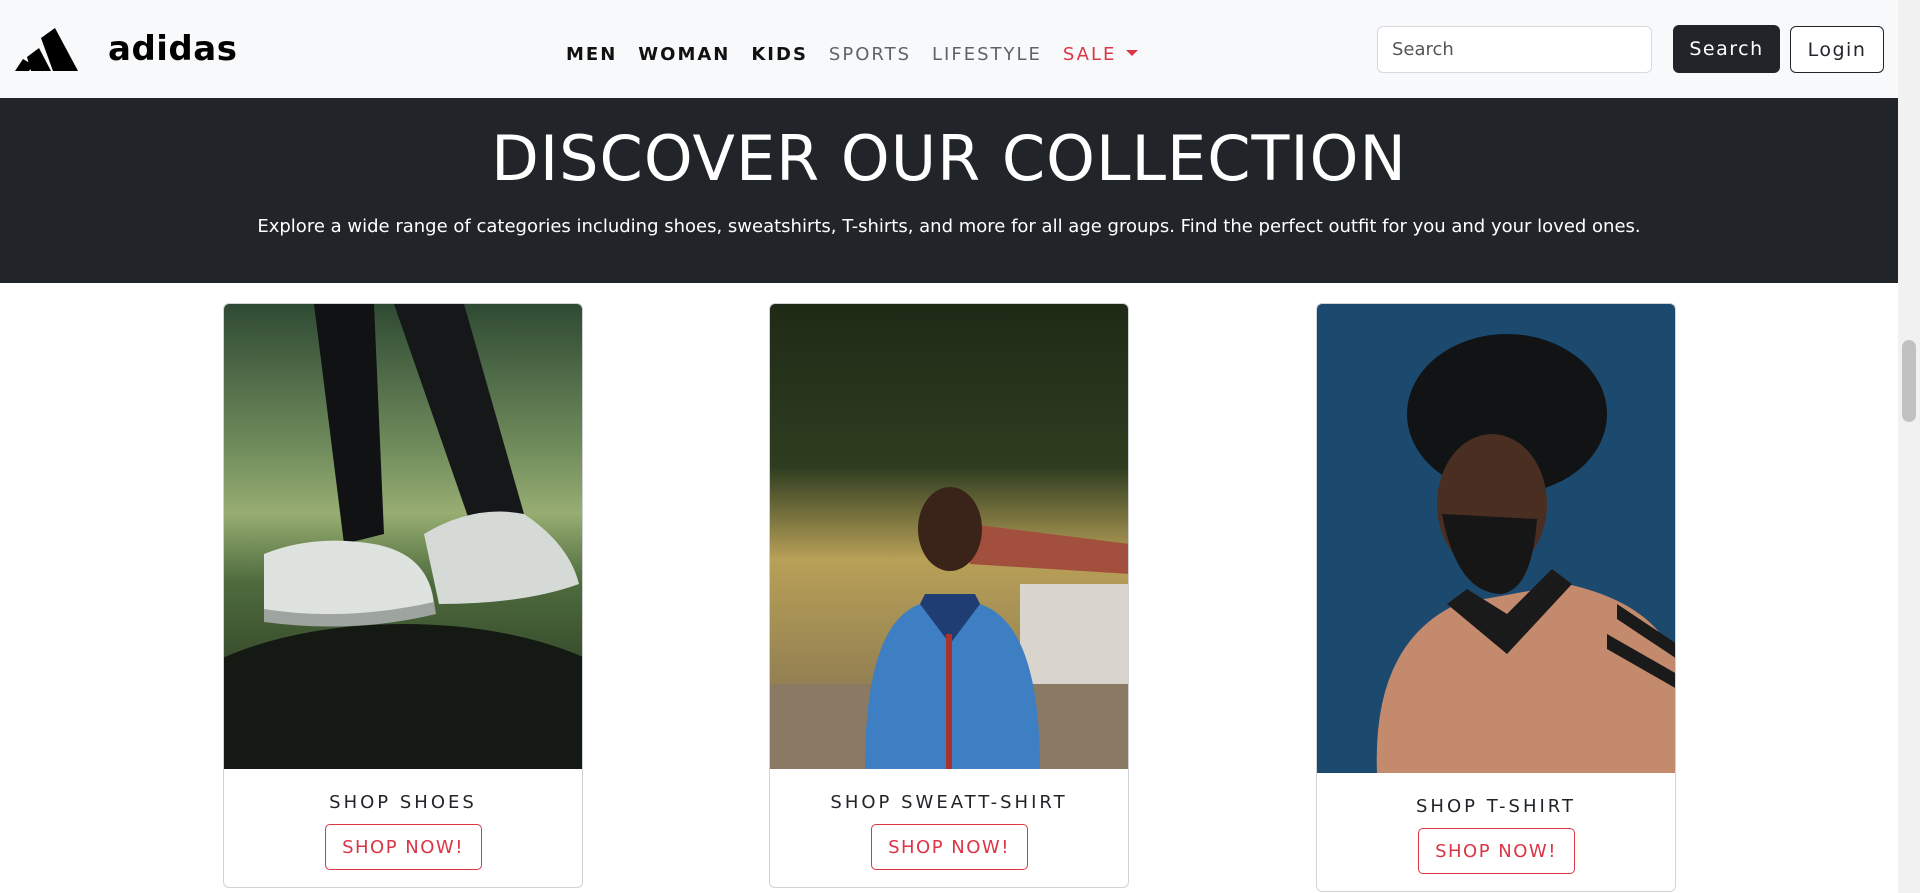  I want to click on page-scrollbar, so click(1909, 446).